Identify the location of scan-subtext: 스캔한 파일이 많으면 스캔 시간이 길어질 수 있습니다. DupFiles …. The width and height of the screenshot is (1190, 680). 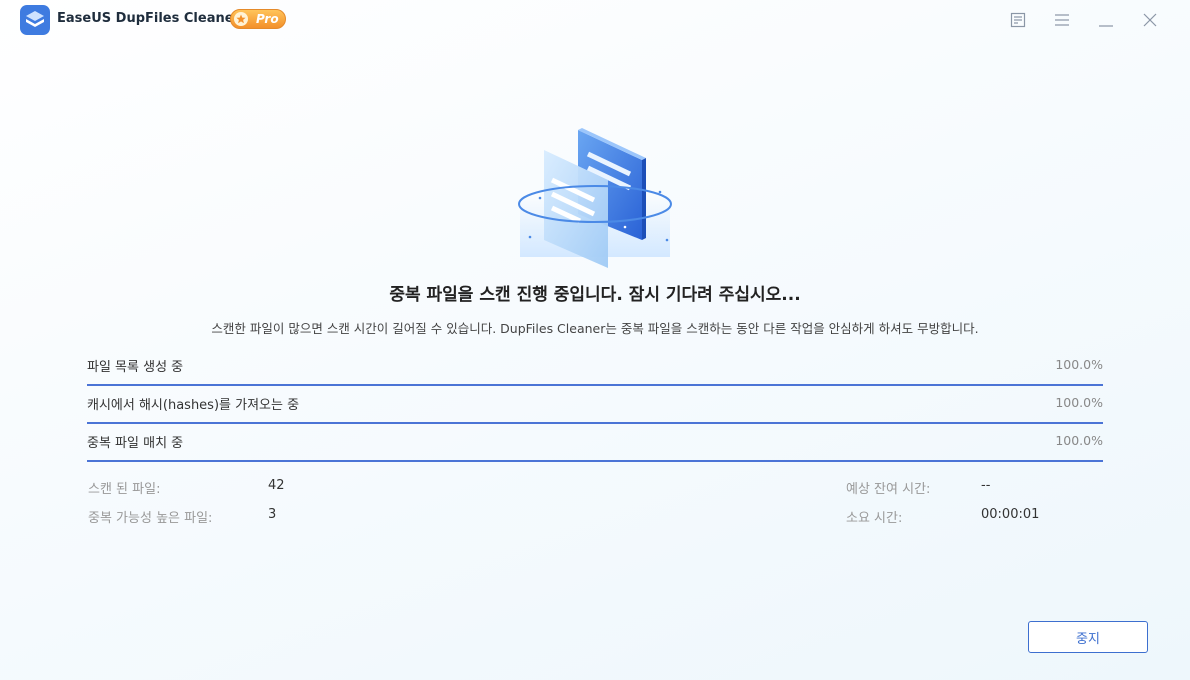
(595, 328).